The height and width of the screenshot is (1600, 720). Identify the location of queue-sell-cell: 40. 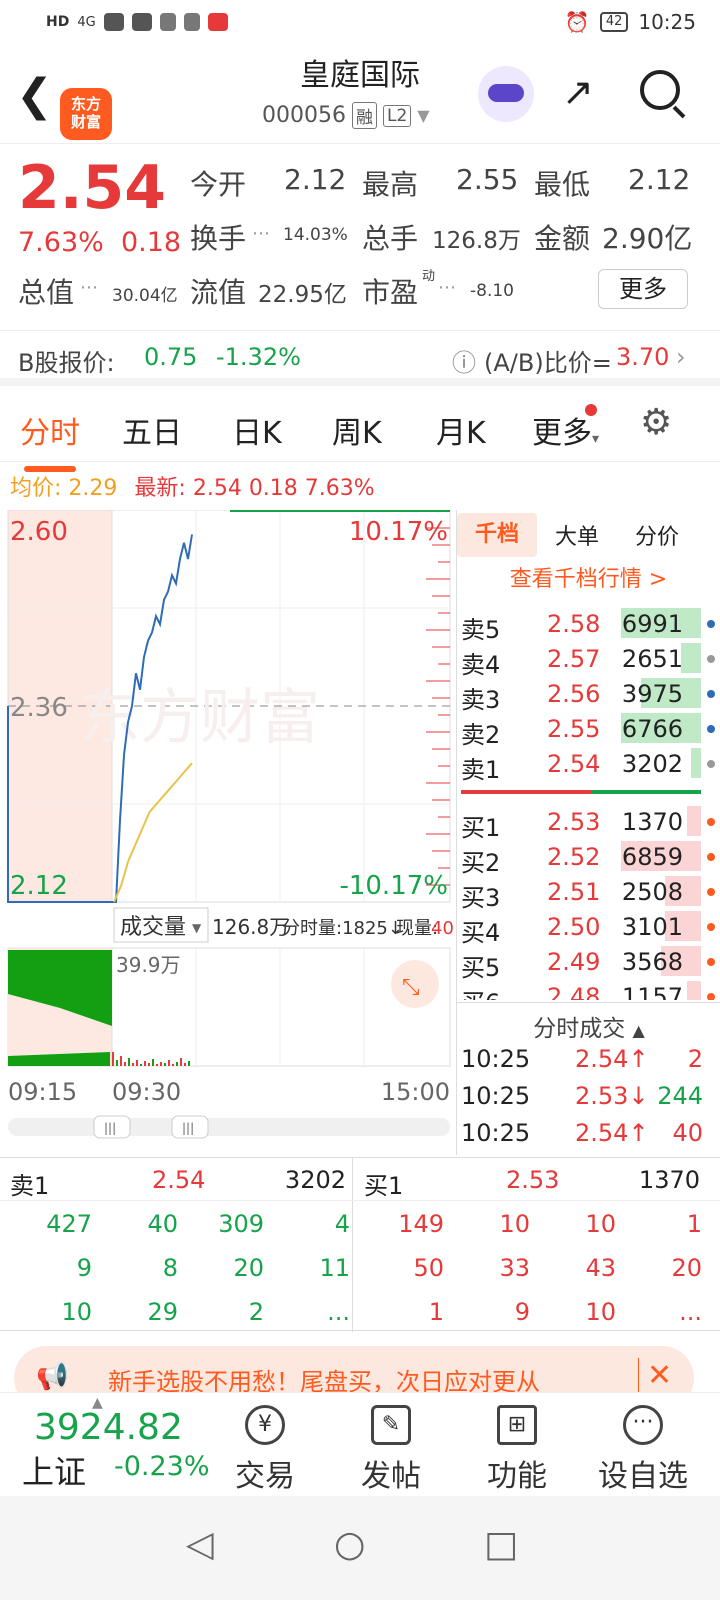
(162, 1224).